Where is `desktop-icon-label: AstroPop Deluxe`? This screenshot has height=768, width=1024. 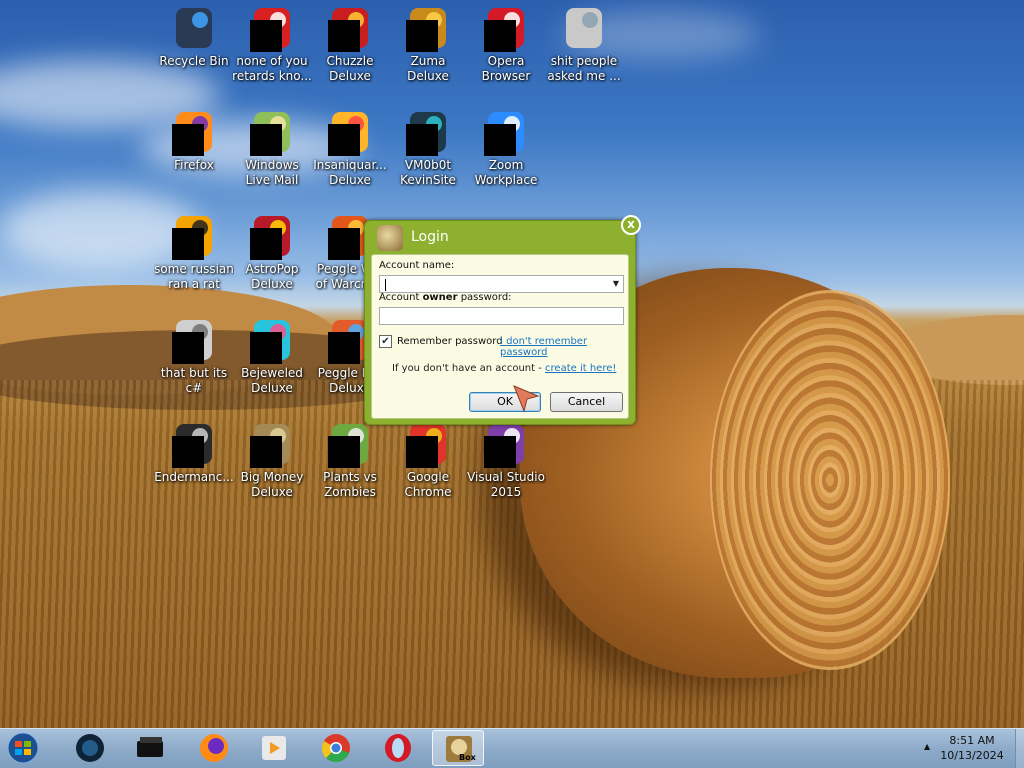
desktop-icon-label: AstroPop Deluxe is located at coordinates (272, 276).